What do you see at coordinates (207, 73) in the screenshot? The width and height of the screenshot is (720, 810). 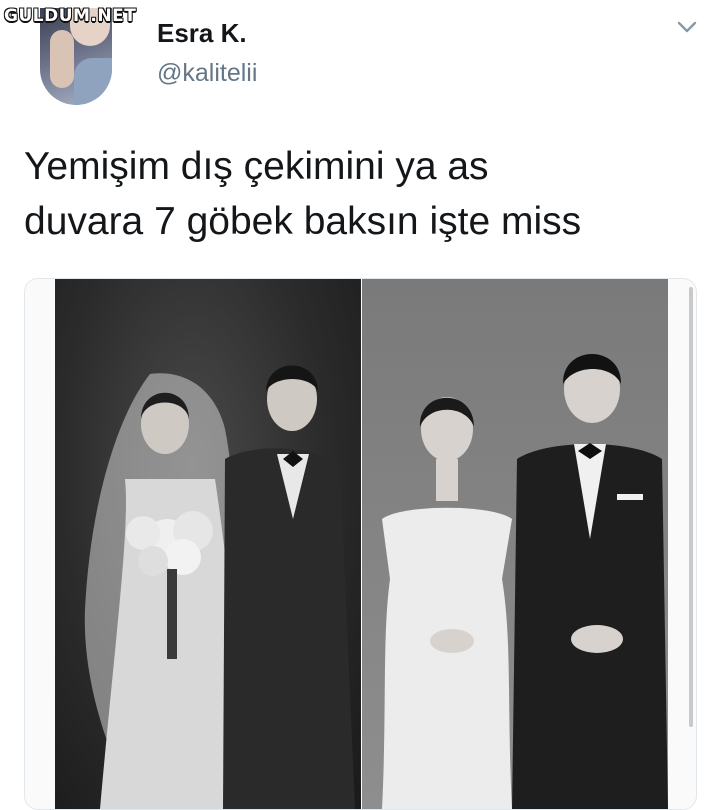 I see `author-handle: @kalitelii` at bounding box center [207, 73].